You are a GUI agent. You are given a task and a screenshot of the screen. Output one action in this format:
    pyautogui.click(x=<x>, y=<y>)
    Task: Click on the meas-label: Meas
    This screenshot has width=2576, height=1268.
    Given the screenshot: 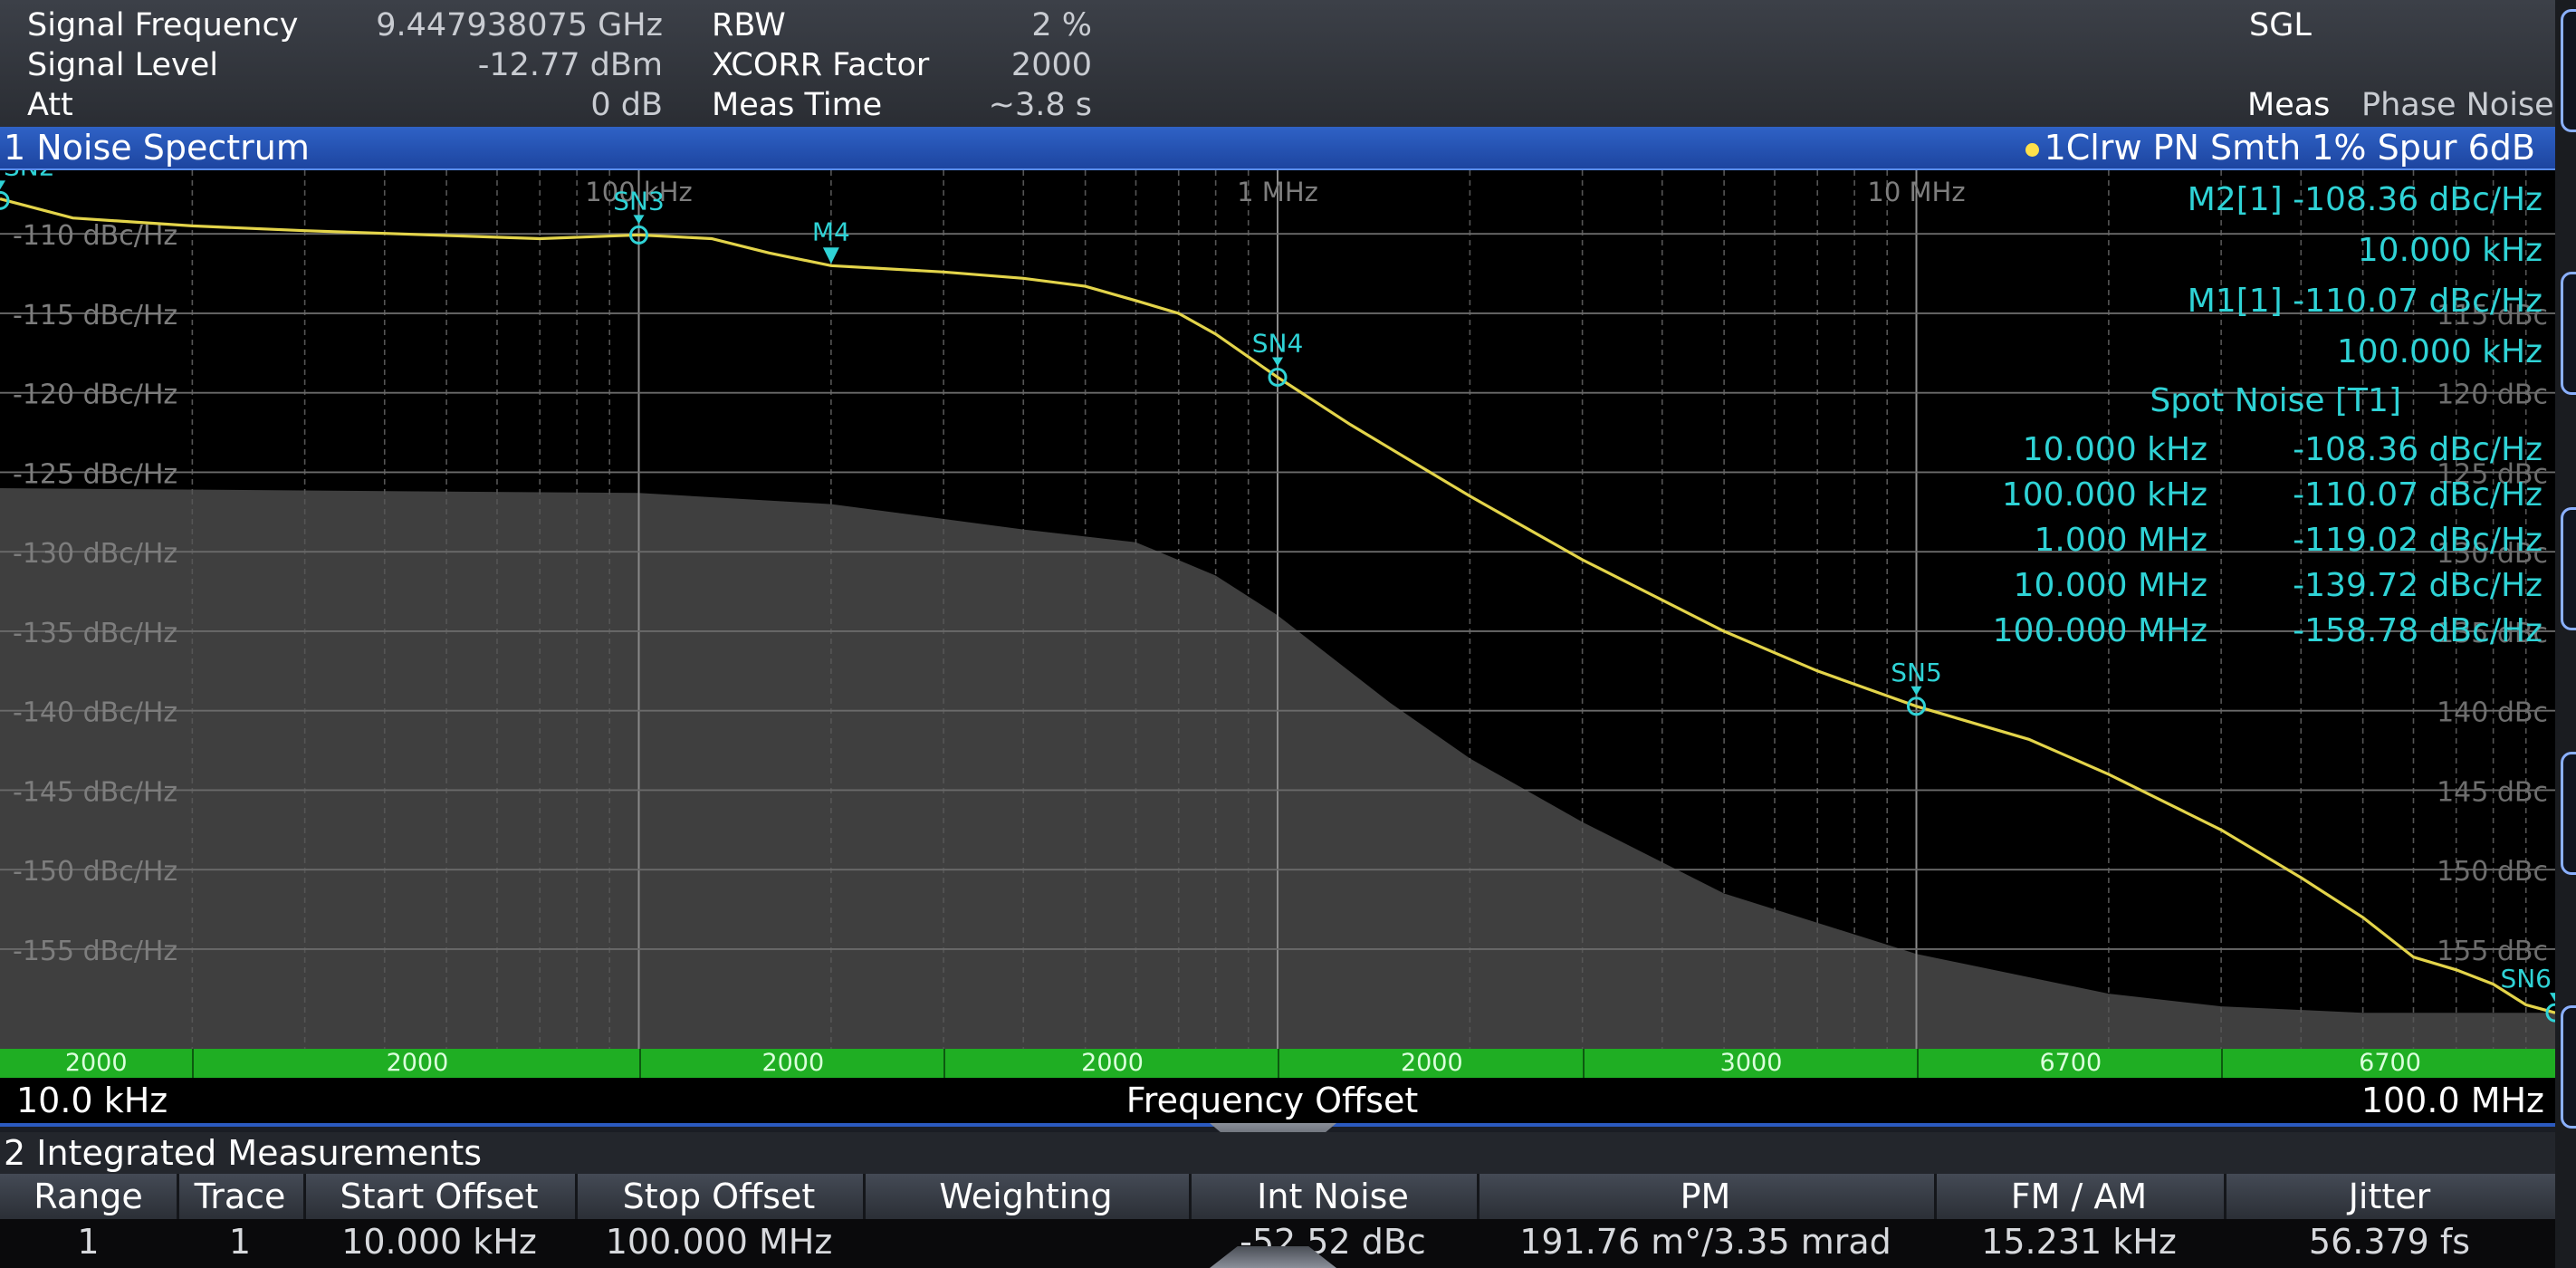 What is the action you would take?
    pyautogui.click(x=2289, y=105)
    